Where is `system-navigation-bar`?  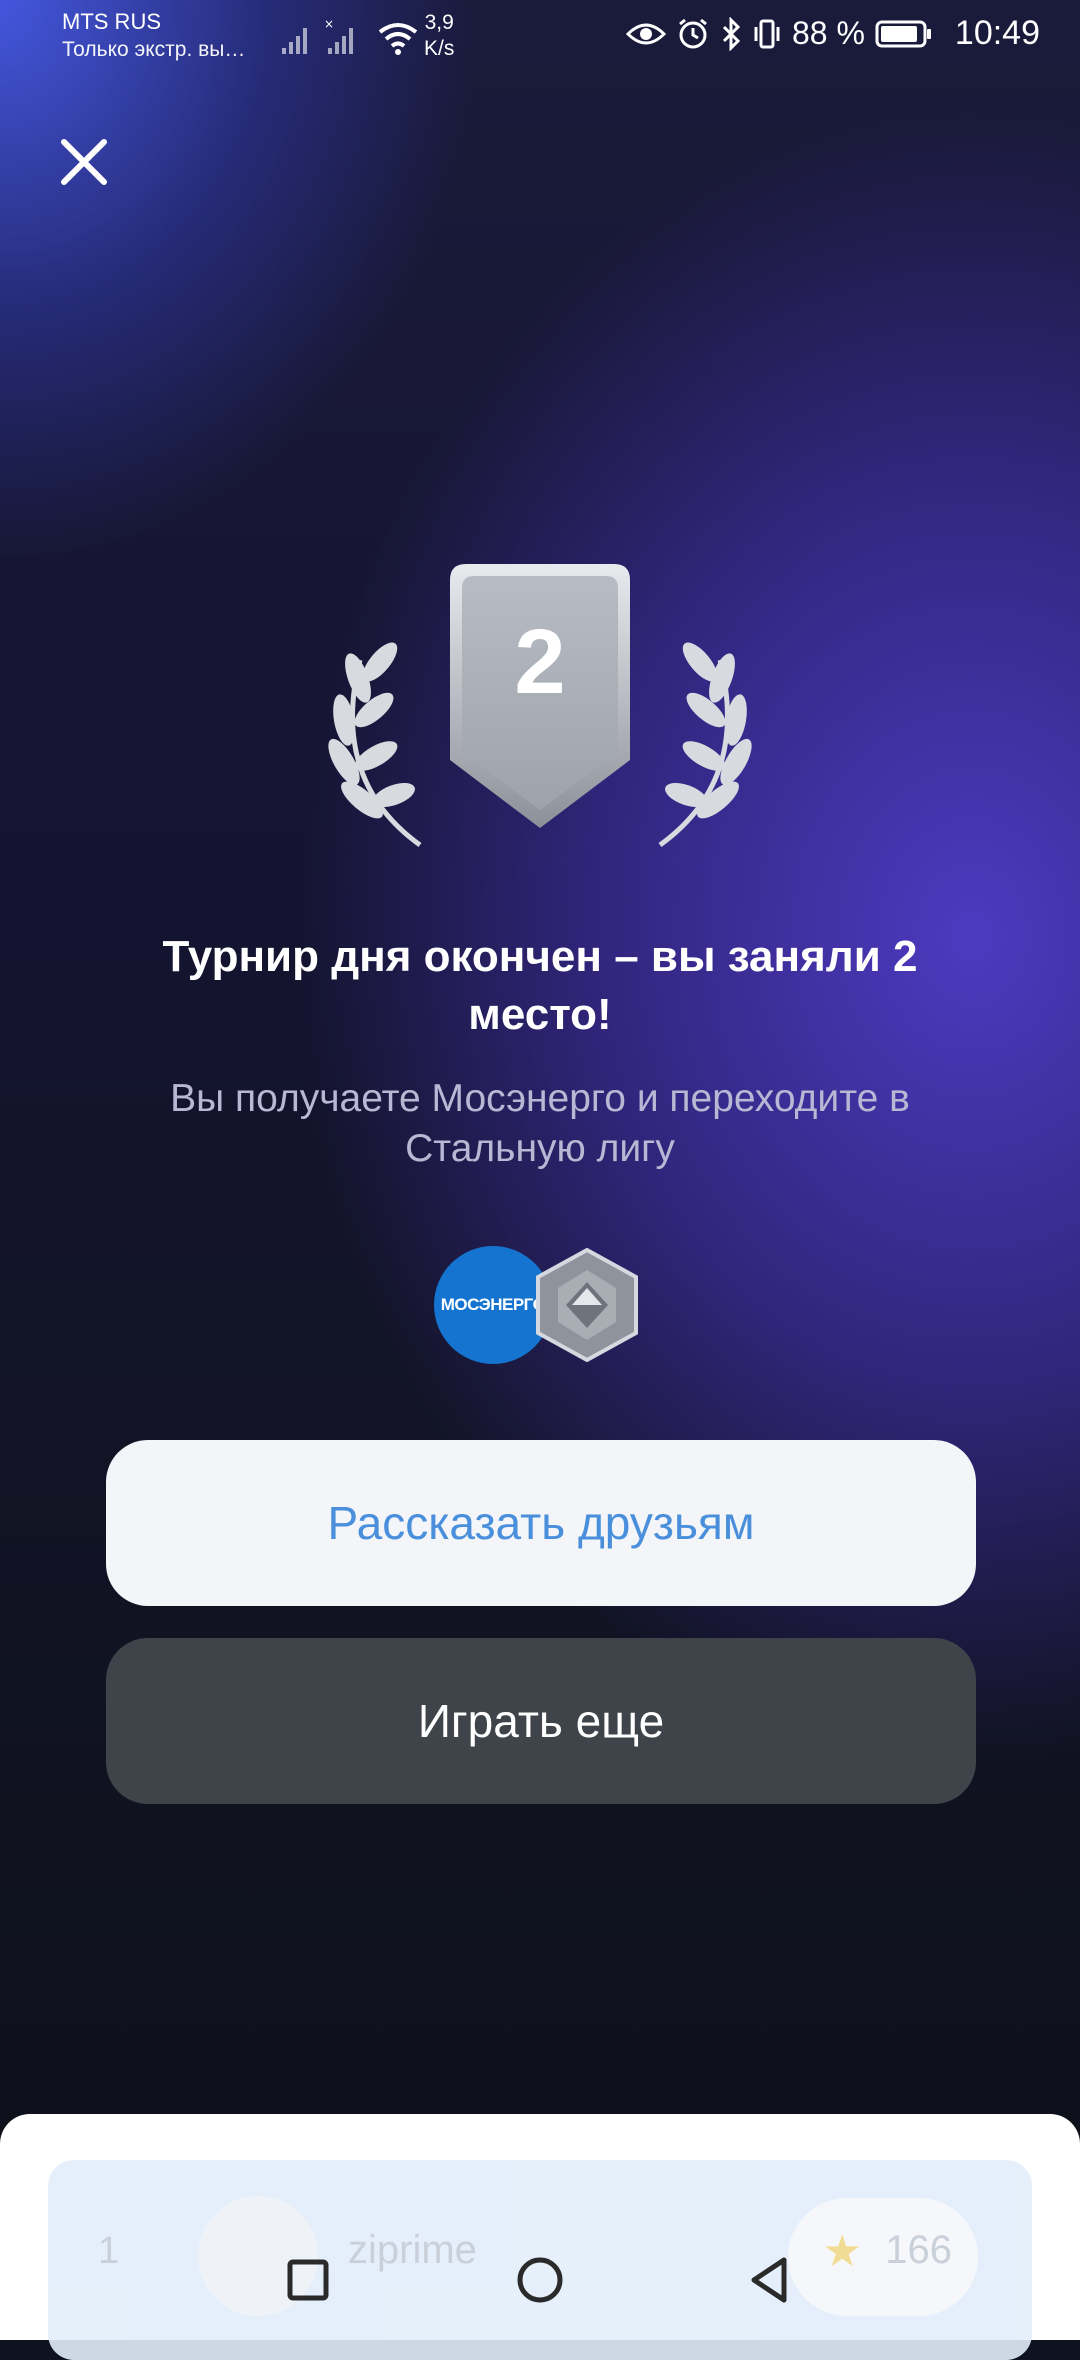
system-navigation-bar is located at coordinates (540, 2280).